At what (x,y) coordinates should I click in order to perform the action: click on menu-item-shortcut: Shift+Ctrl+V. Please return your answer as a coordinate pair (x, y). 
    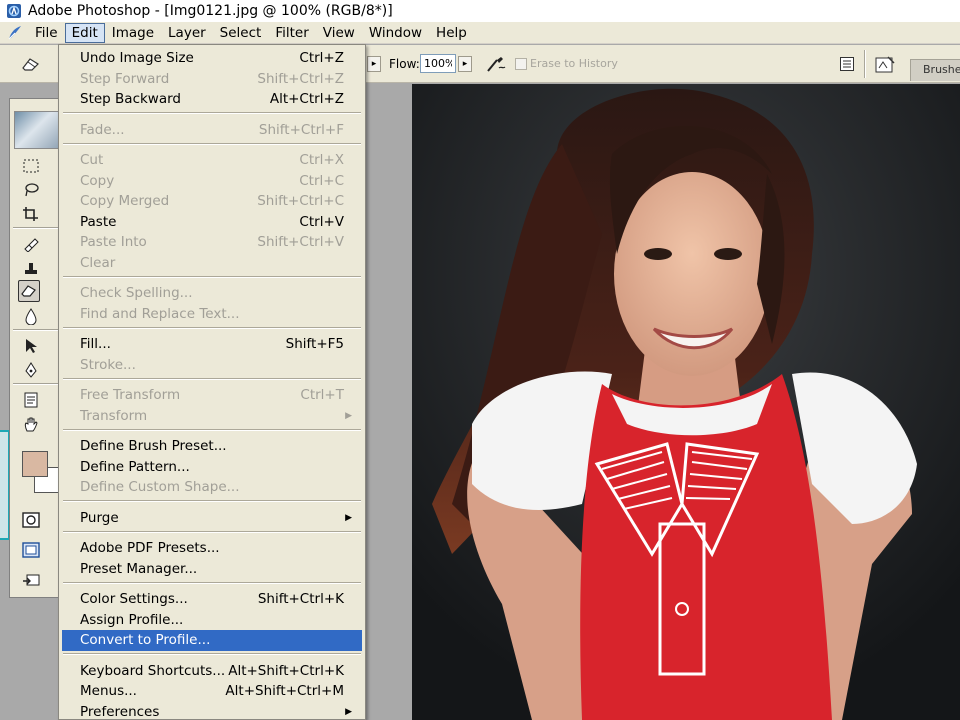
    Looking at the image, I should click on (300, 242).